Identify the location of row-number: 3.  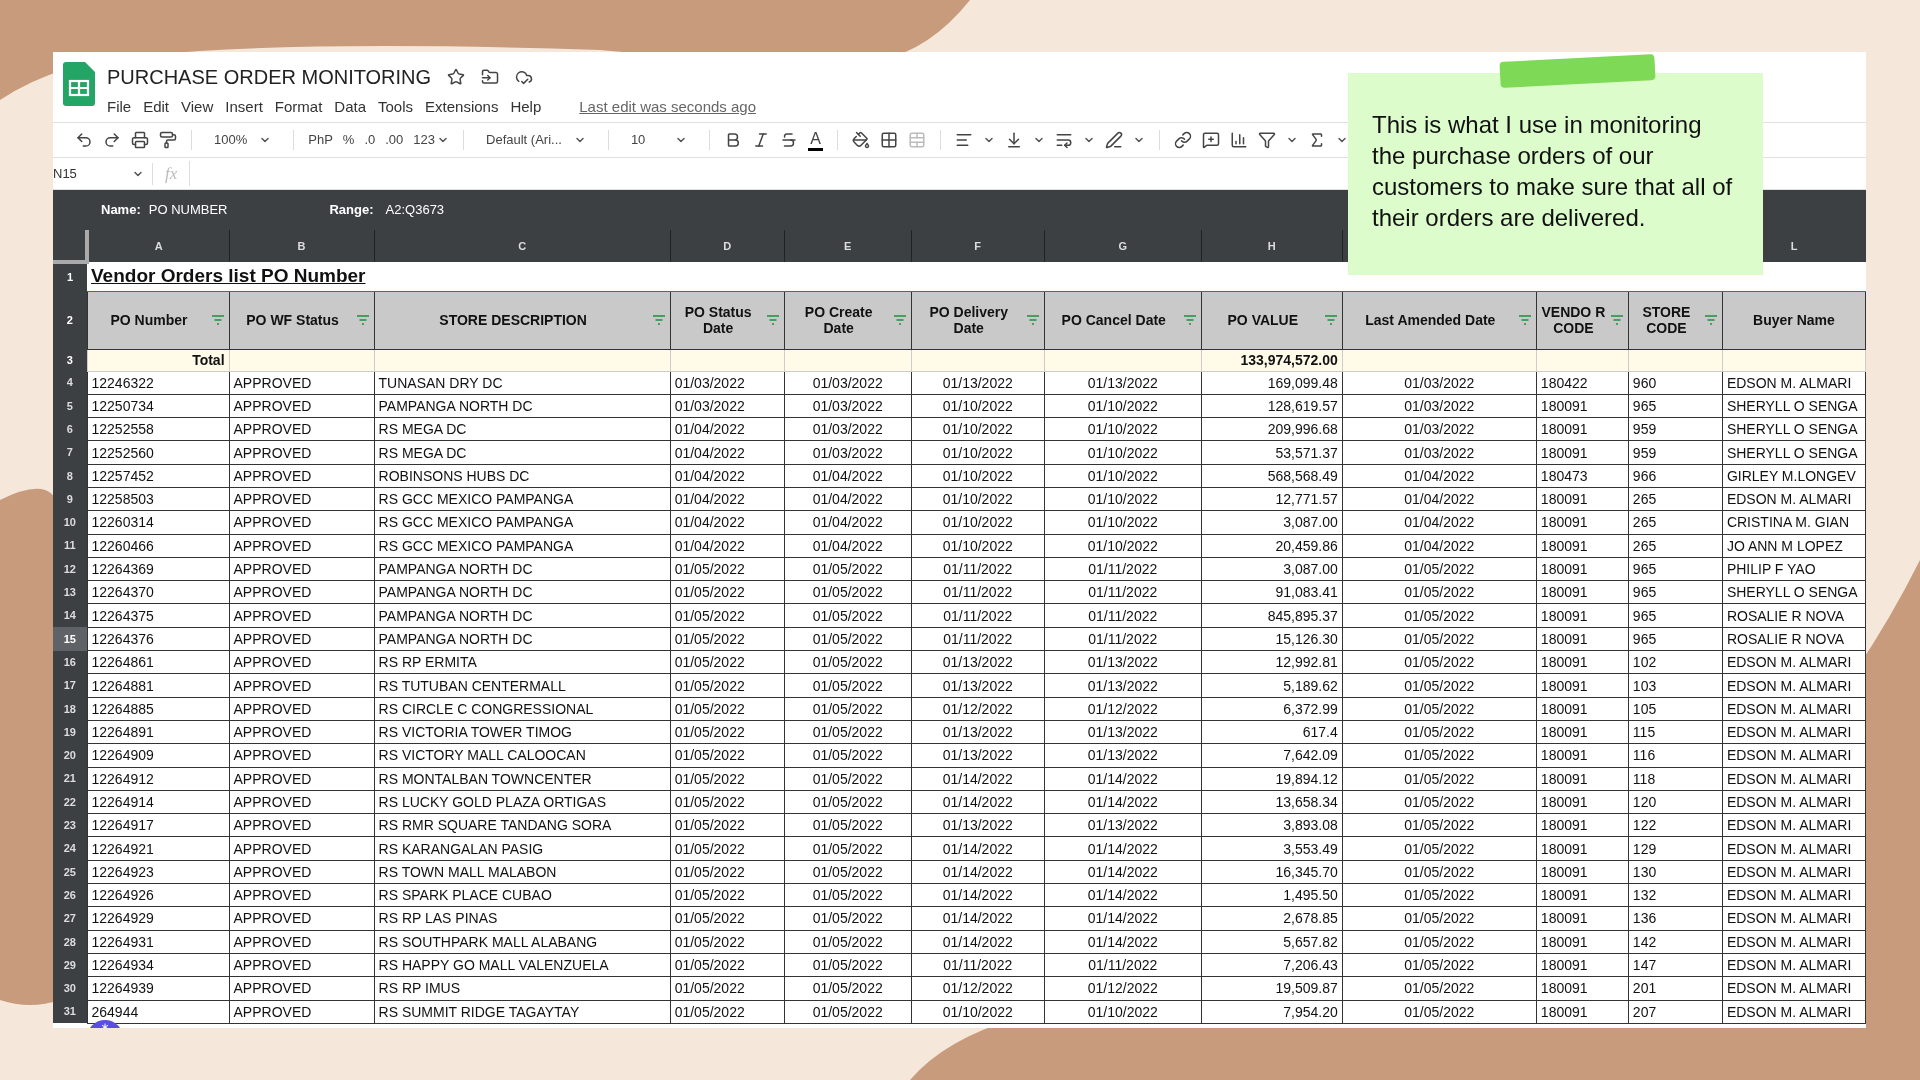
(70, 360).